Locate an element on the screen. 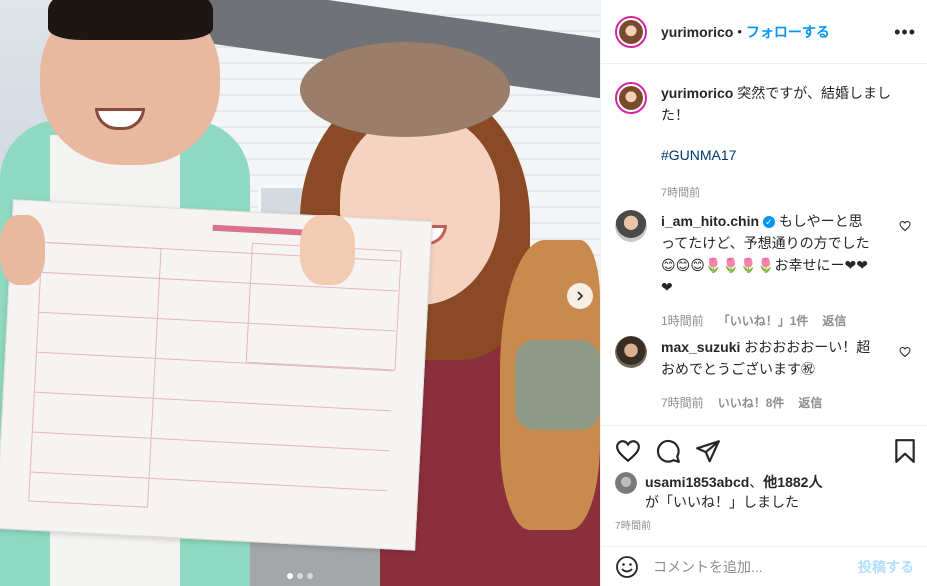 This screenshot has width=927, height=586. carousel-indicator is located at coordinates (300, 576).